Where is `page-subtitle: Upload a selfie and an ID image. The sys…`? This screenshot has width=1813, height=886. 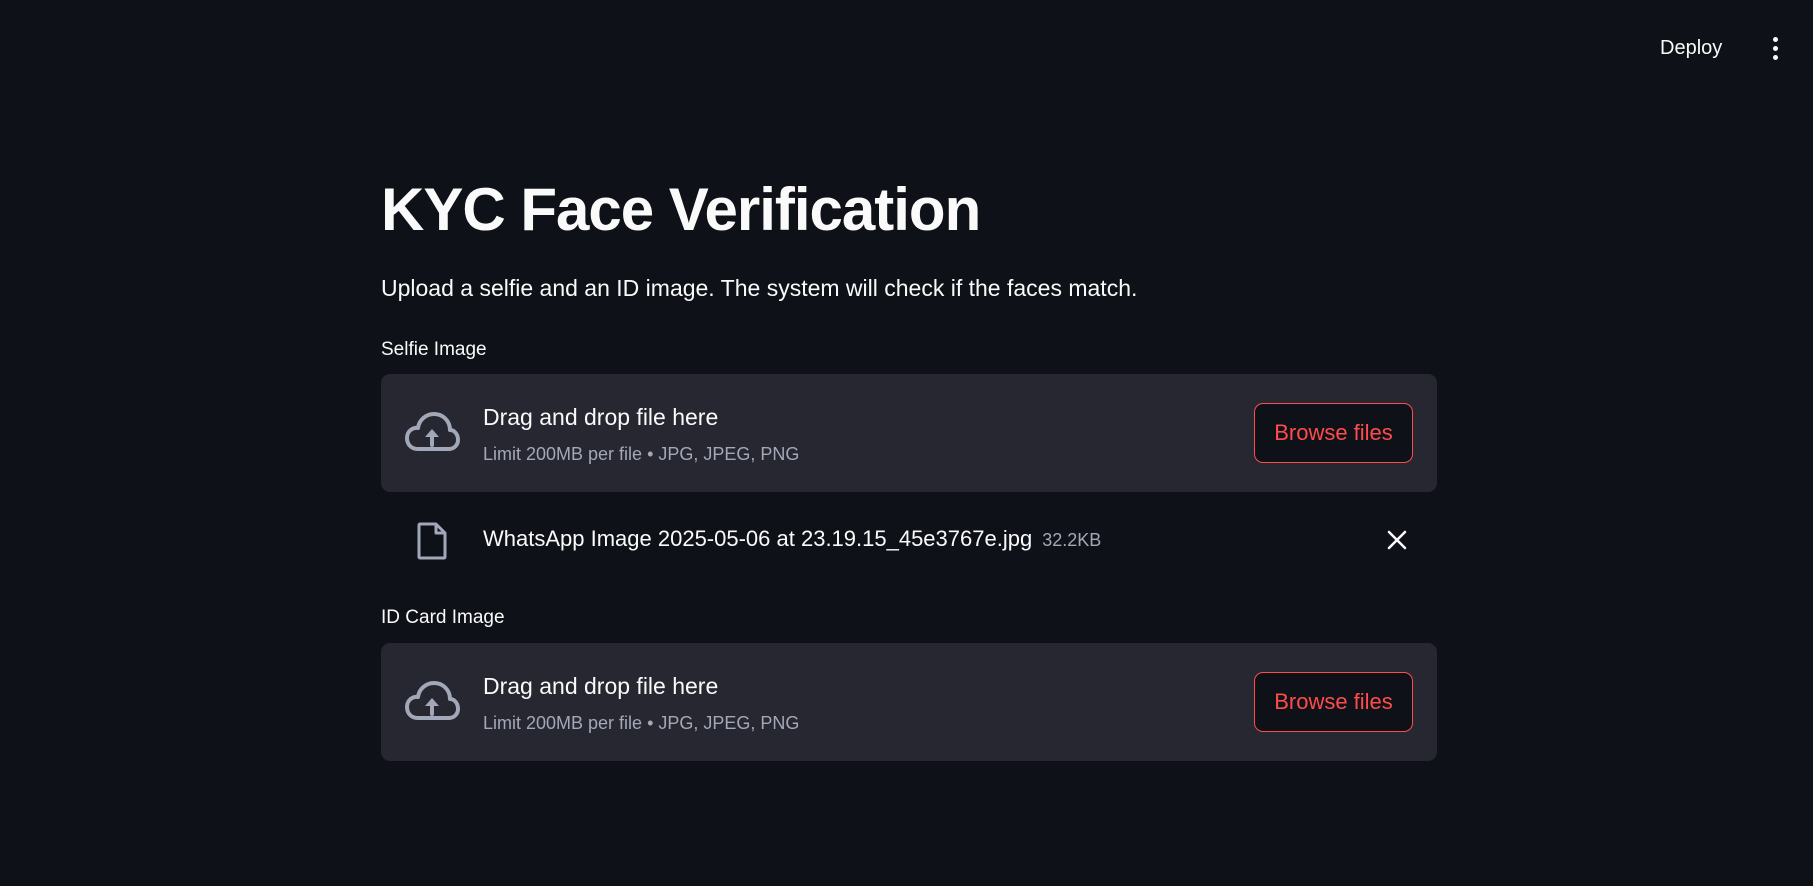
page-subtitle: Upload a selfie and an ID image. The sys… is located at coordinates (759, 288).